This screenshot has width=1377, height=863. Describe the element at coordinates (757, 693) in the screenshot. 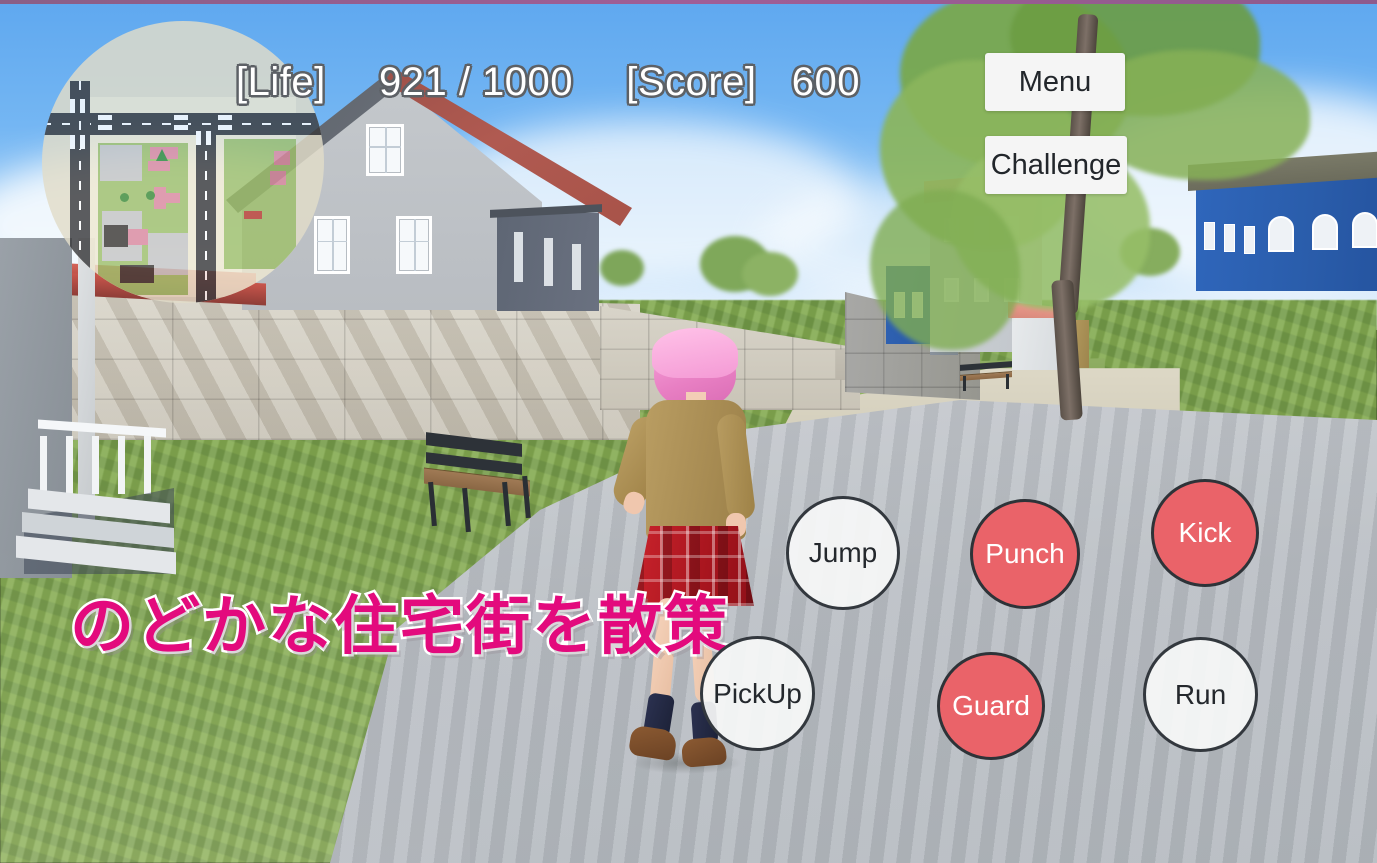

I see `pickup-button: PickUp` at that location.